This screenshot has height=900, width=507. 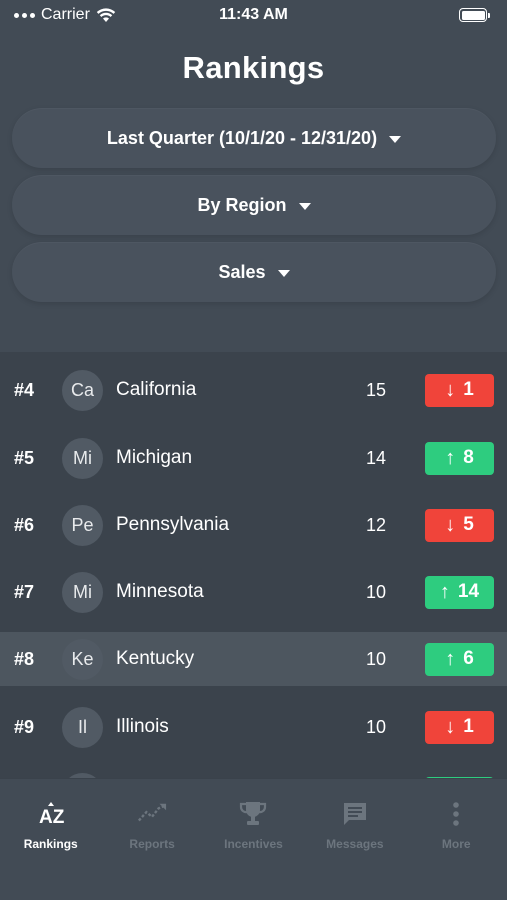 I want to click on ranking-row: #9 Il Illinois 10 ↓ 1, so click(x=253, y=727).